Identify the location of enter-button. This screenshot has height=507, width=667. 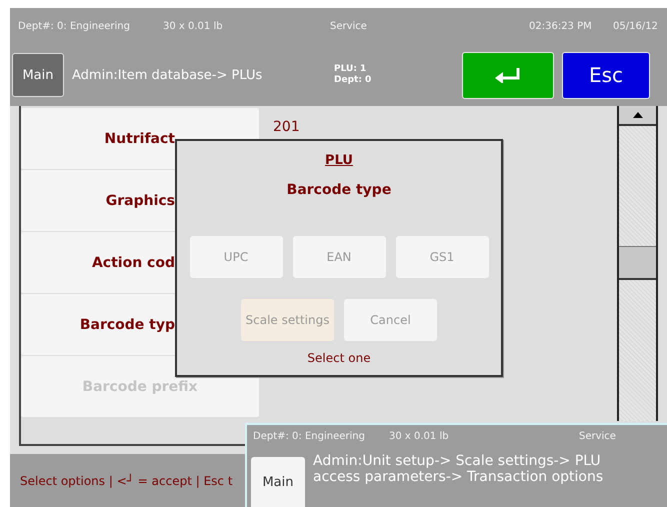
(508, 75).